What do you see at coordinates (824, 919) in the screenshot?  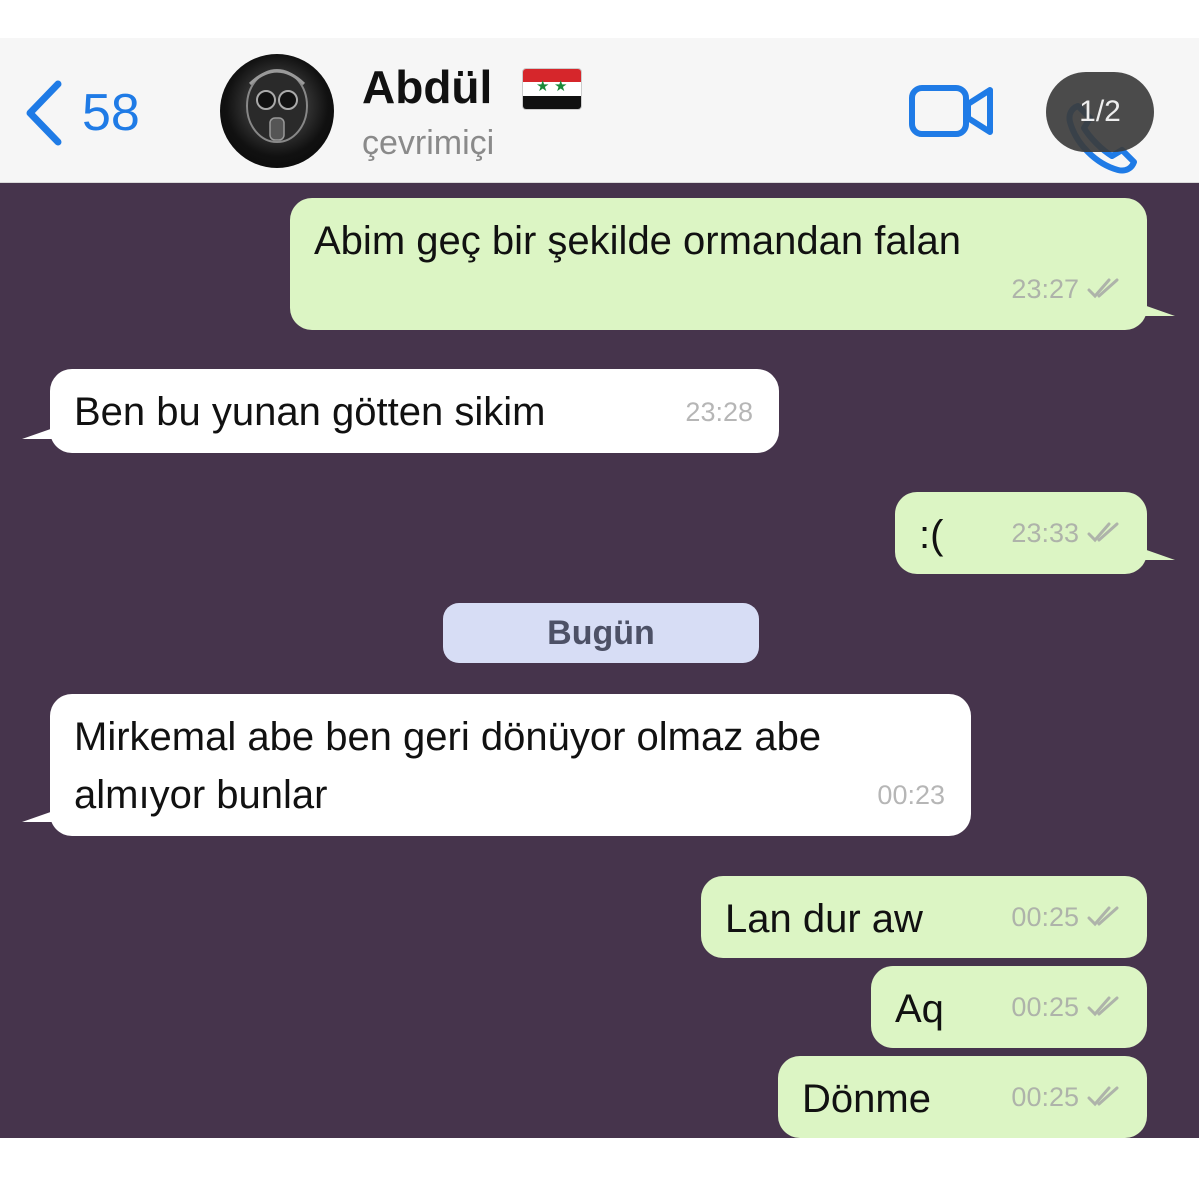 I see `message-text: Lan dur aw` at bounding box center [824, 919].